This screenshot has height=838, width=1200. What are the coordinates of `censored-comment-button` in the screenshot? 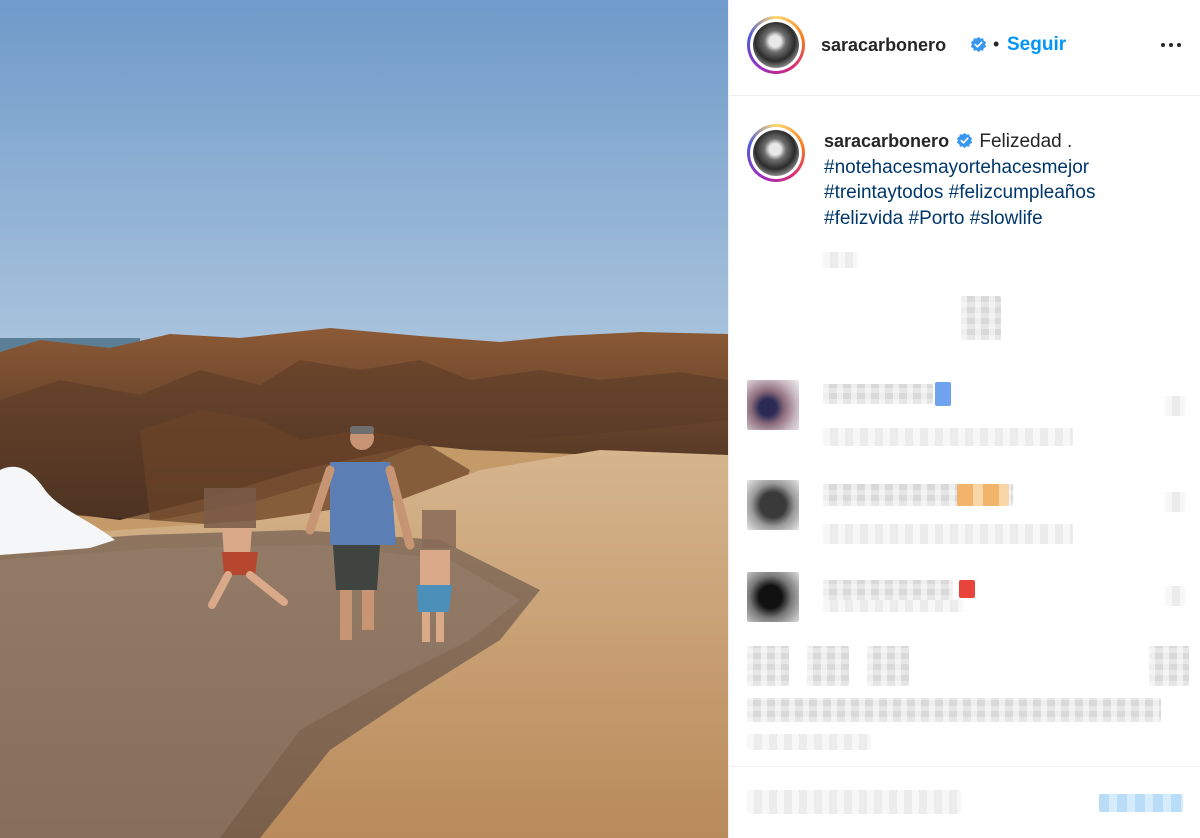 It's located at (828, 666).